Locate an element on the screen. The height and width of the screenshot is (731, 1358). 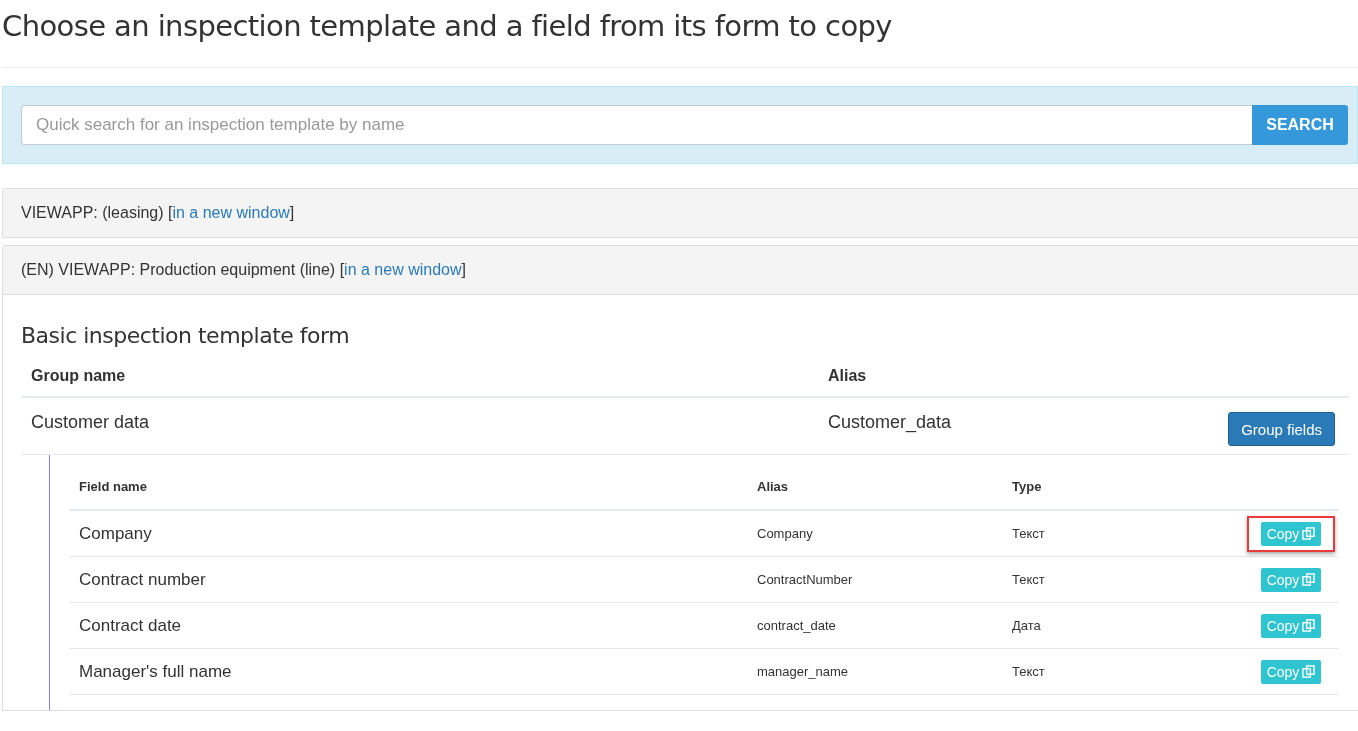
template-title: (EN) VIEWAPP: Production equipment (line) [in a new window] is located at coordinates (243, 270).